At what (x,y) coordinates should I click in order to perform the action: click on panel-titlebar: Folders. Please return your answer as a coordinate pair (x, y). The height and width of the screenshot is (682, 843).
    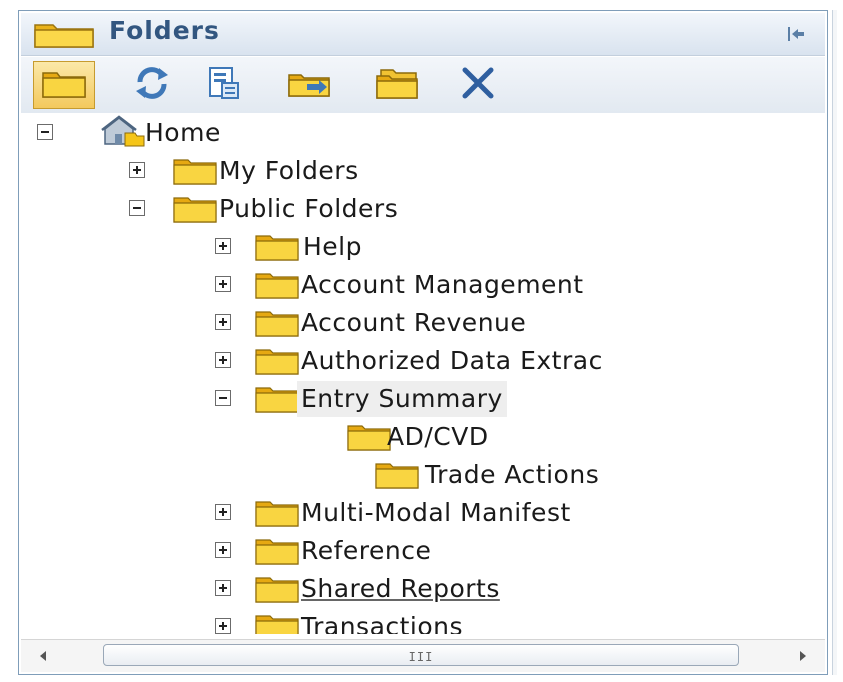
    Looking at the image, I should click on (423, 34).